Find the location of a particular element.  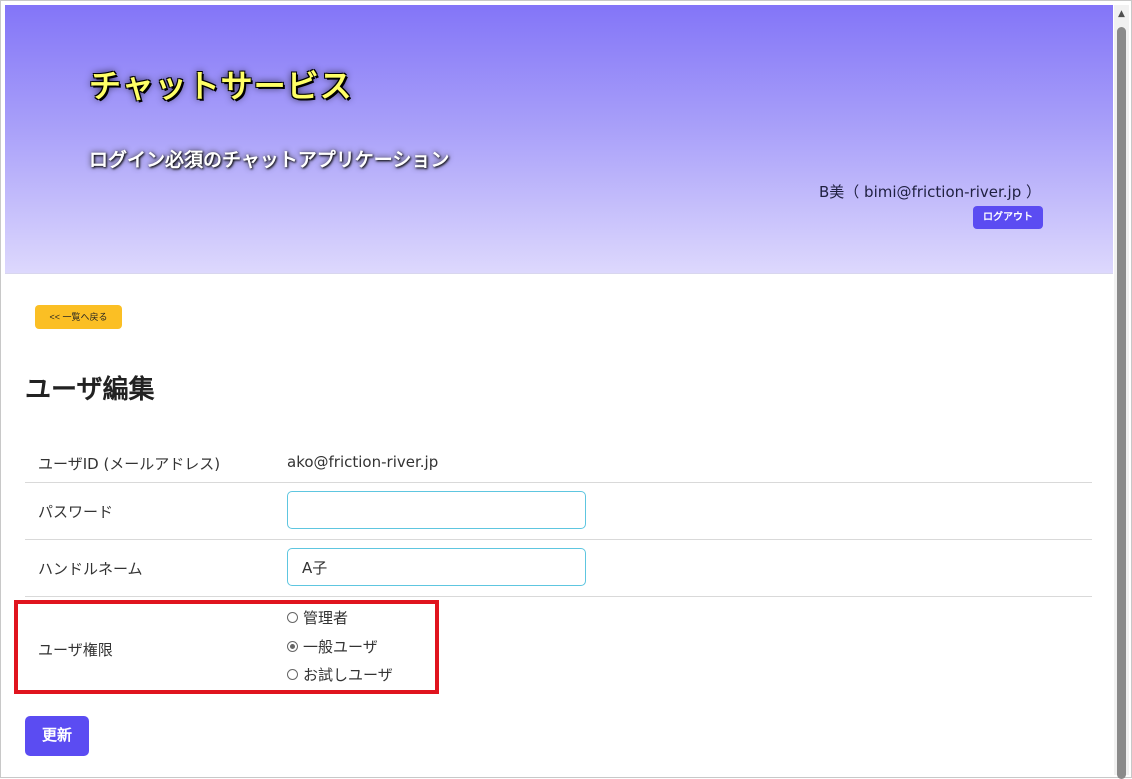

role-option-trial: お試しユーザ is located at coordinates (340, 674).